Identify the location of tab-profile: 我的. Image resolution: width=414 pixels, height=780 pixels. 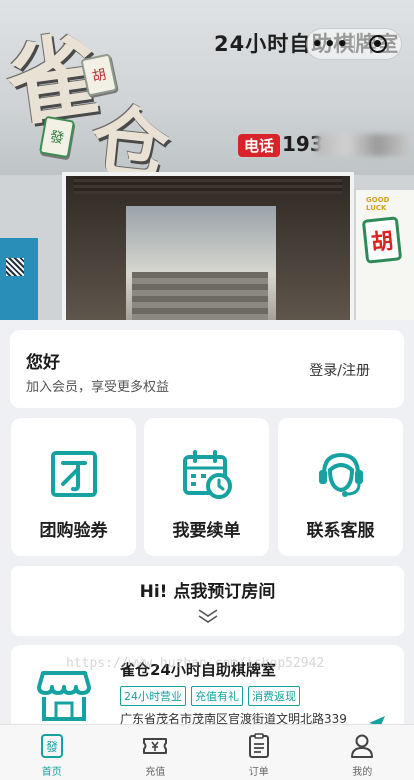
(362, 752).